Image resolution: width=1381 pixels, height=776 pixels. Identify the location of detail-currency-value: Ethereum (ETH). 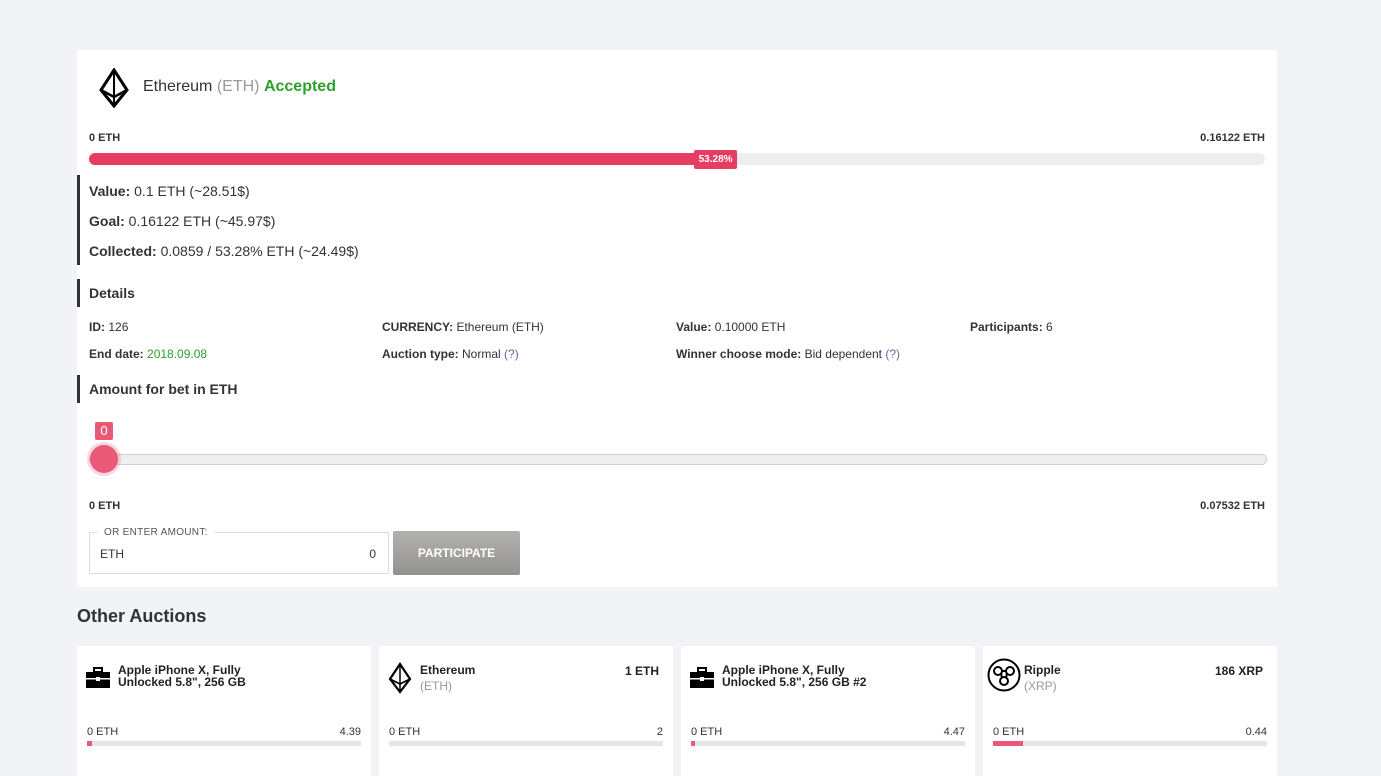
(500, 327).